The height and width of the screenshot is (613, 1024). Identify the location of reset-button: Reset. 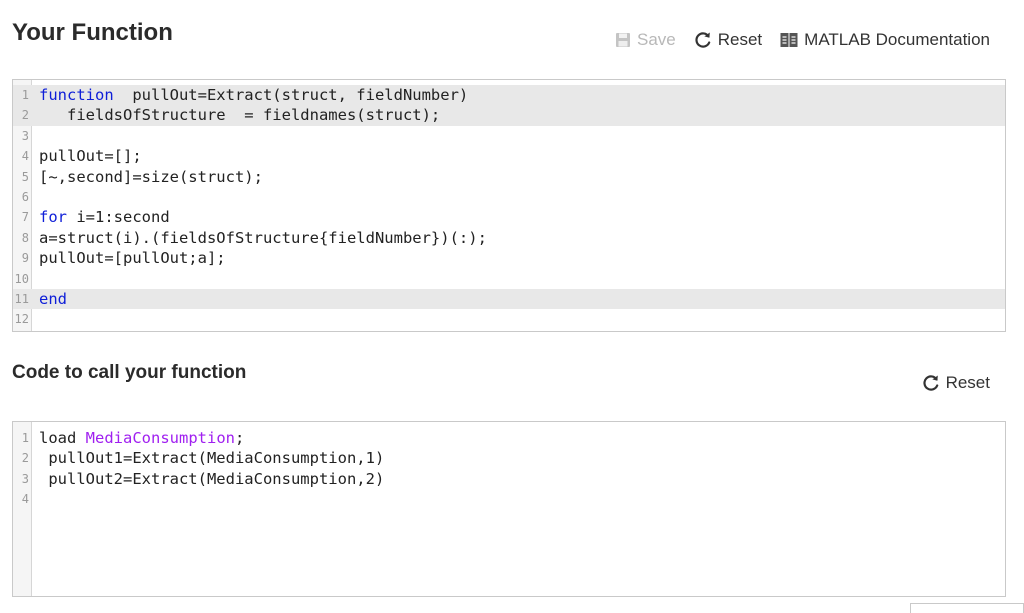
(728, 40).